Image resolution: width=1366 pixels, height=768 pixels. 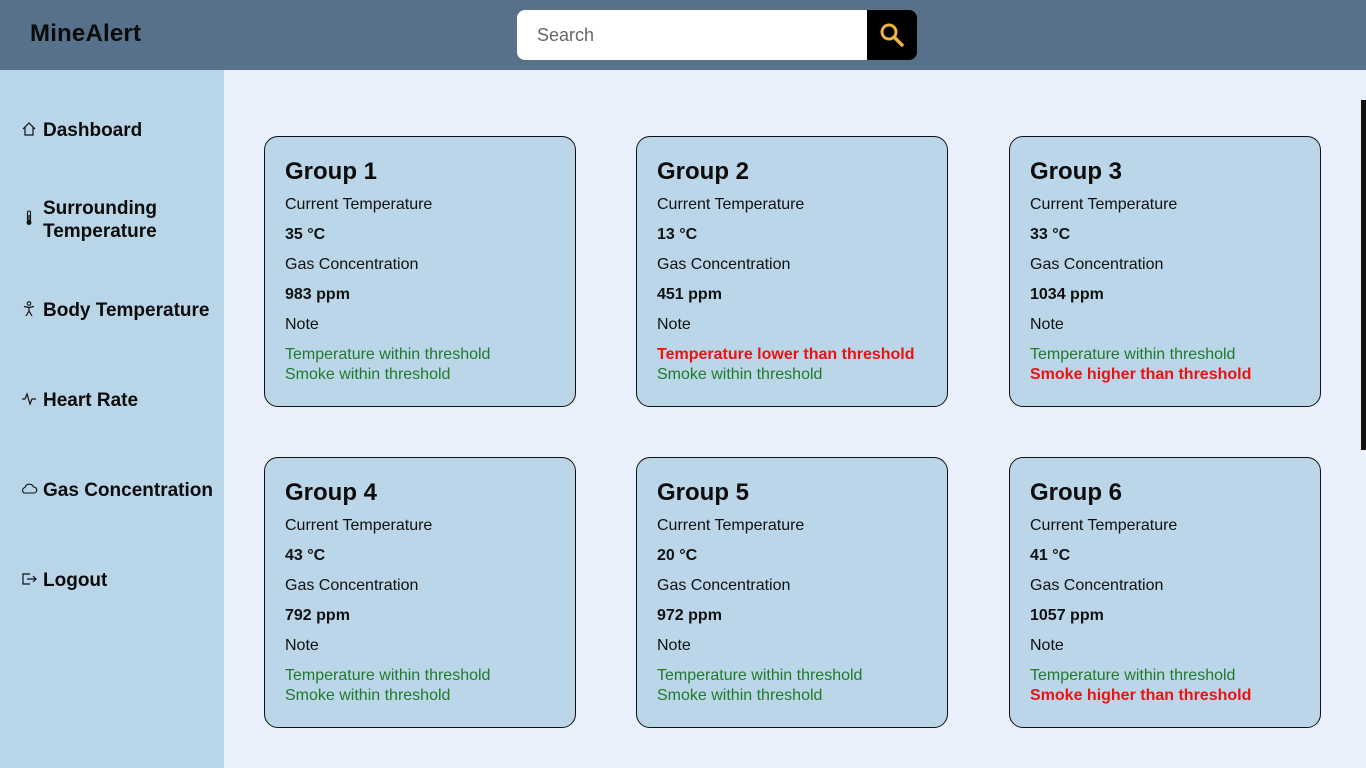 I want to click on sidebar-item-label: Logout, so click(x=75, y=580).